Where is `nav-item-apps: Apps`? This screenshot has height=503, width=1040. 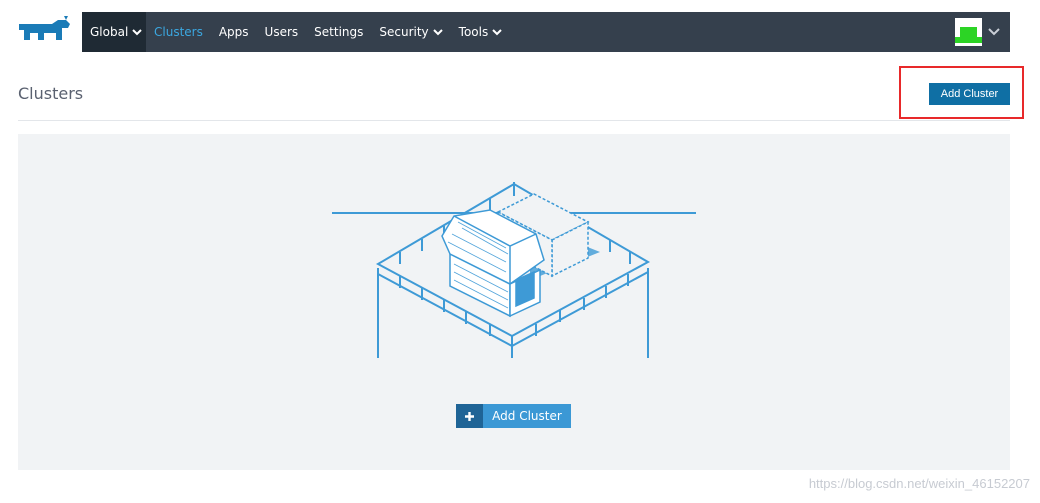 nav-item-apps: Apps is located at coordinates (234, 32).